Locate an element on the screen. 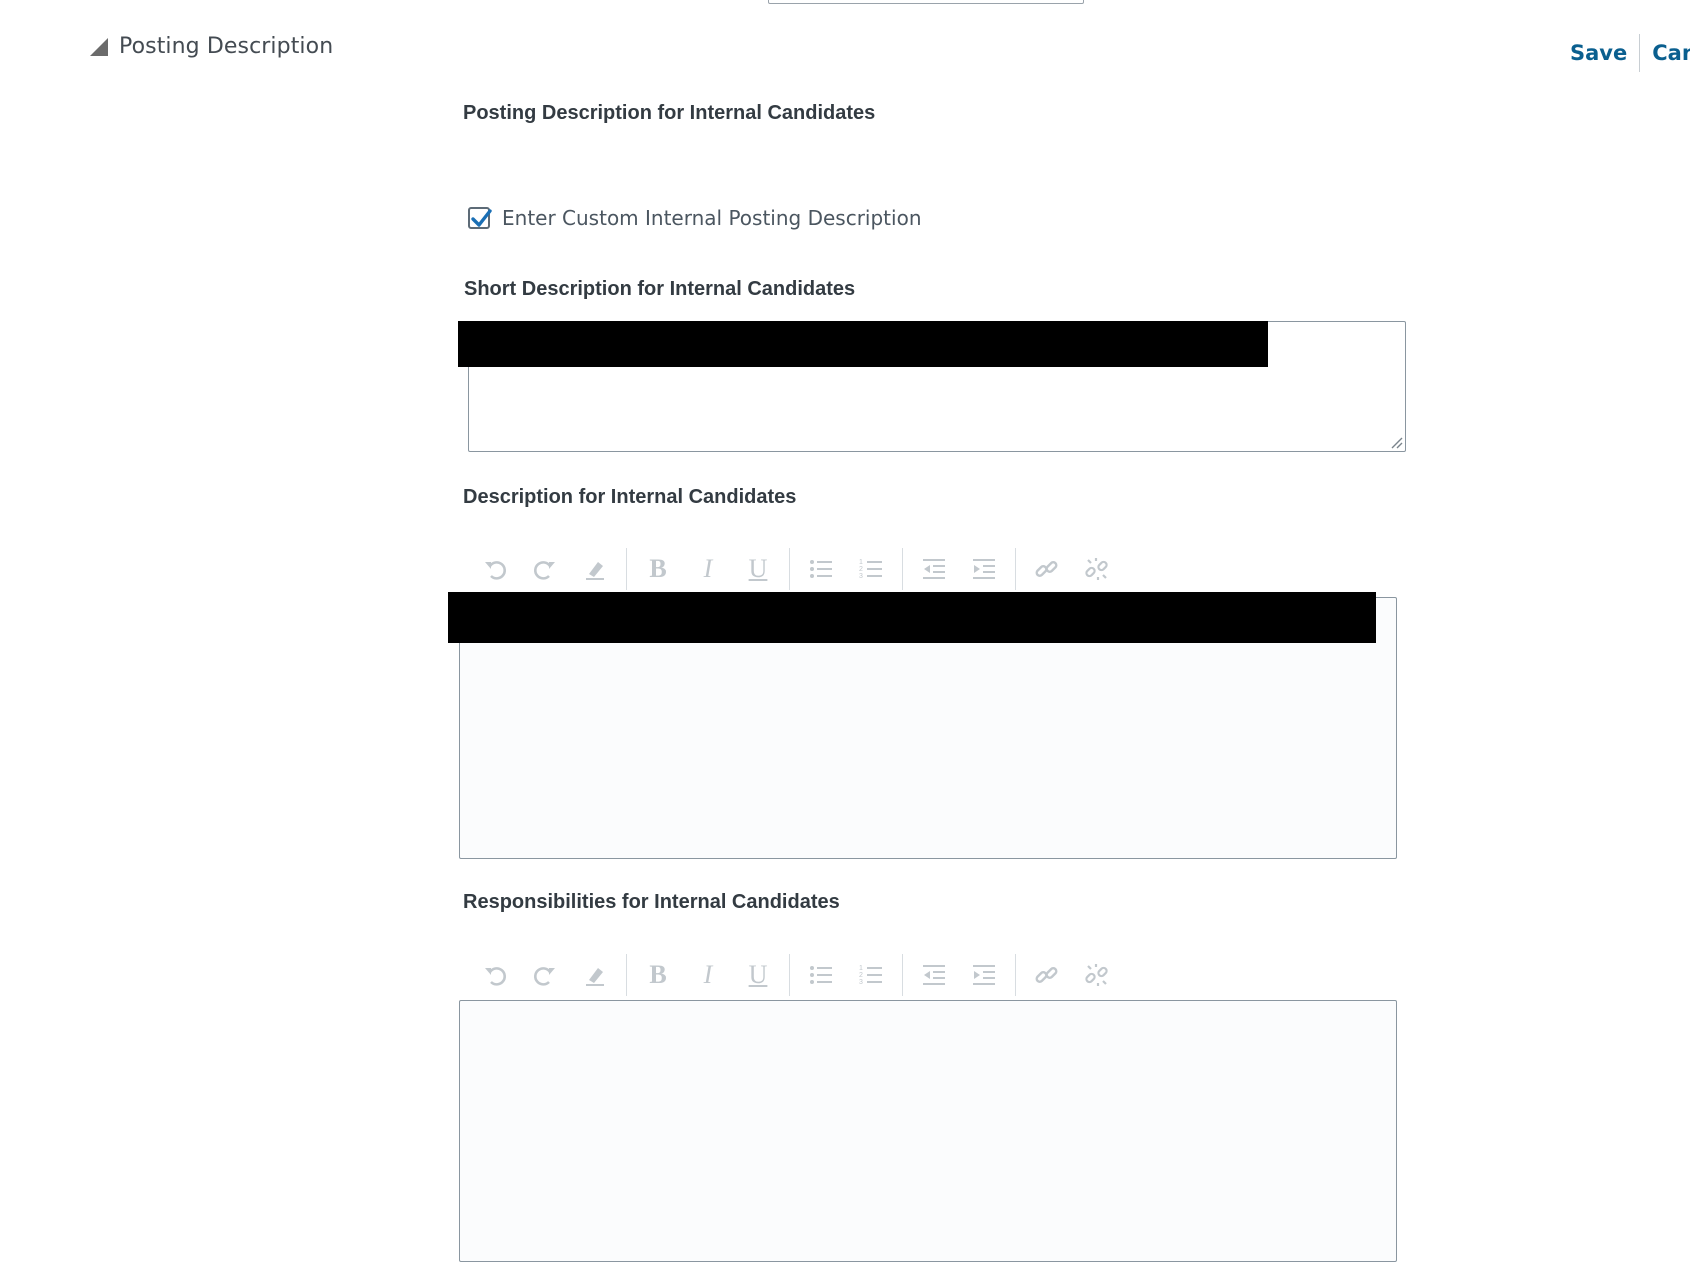 The width and height of the screenshot is (1690, 1278). redacted-description is located at coordinates (912, 617).